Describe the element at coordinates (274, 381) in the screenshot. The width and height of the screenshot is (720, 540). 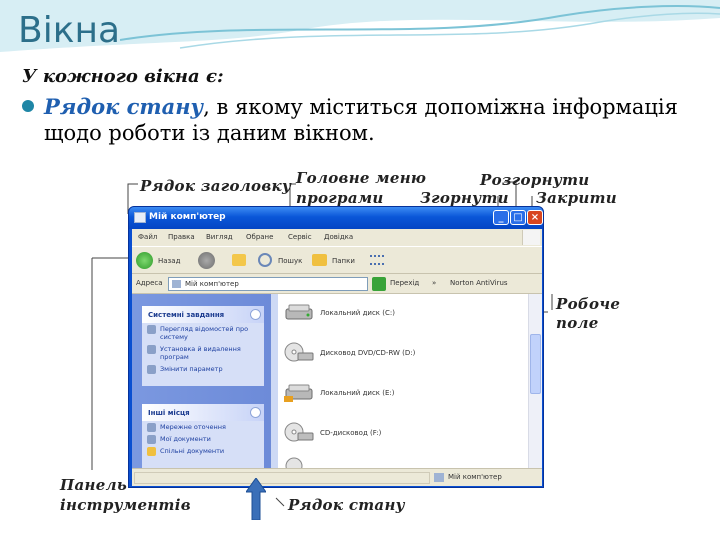
I see `tasks-pane-scrollbar` at that location.